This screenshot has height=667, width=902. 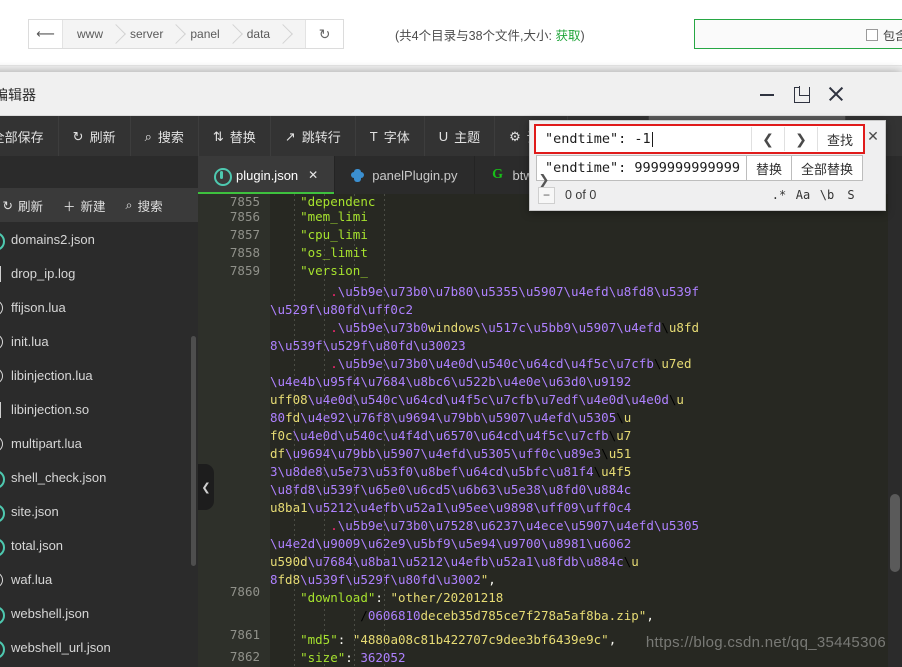 I want to click on file-list-item: shell_check.json, so click(x=99, y=477).